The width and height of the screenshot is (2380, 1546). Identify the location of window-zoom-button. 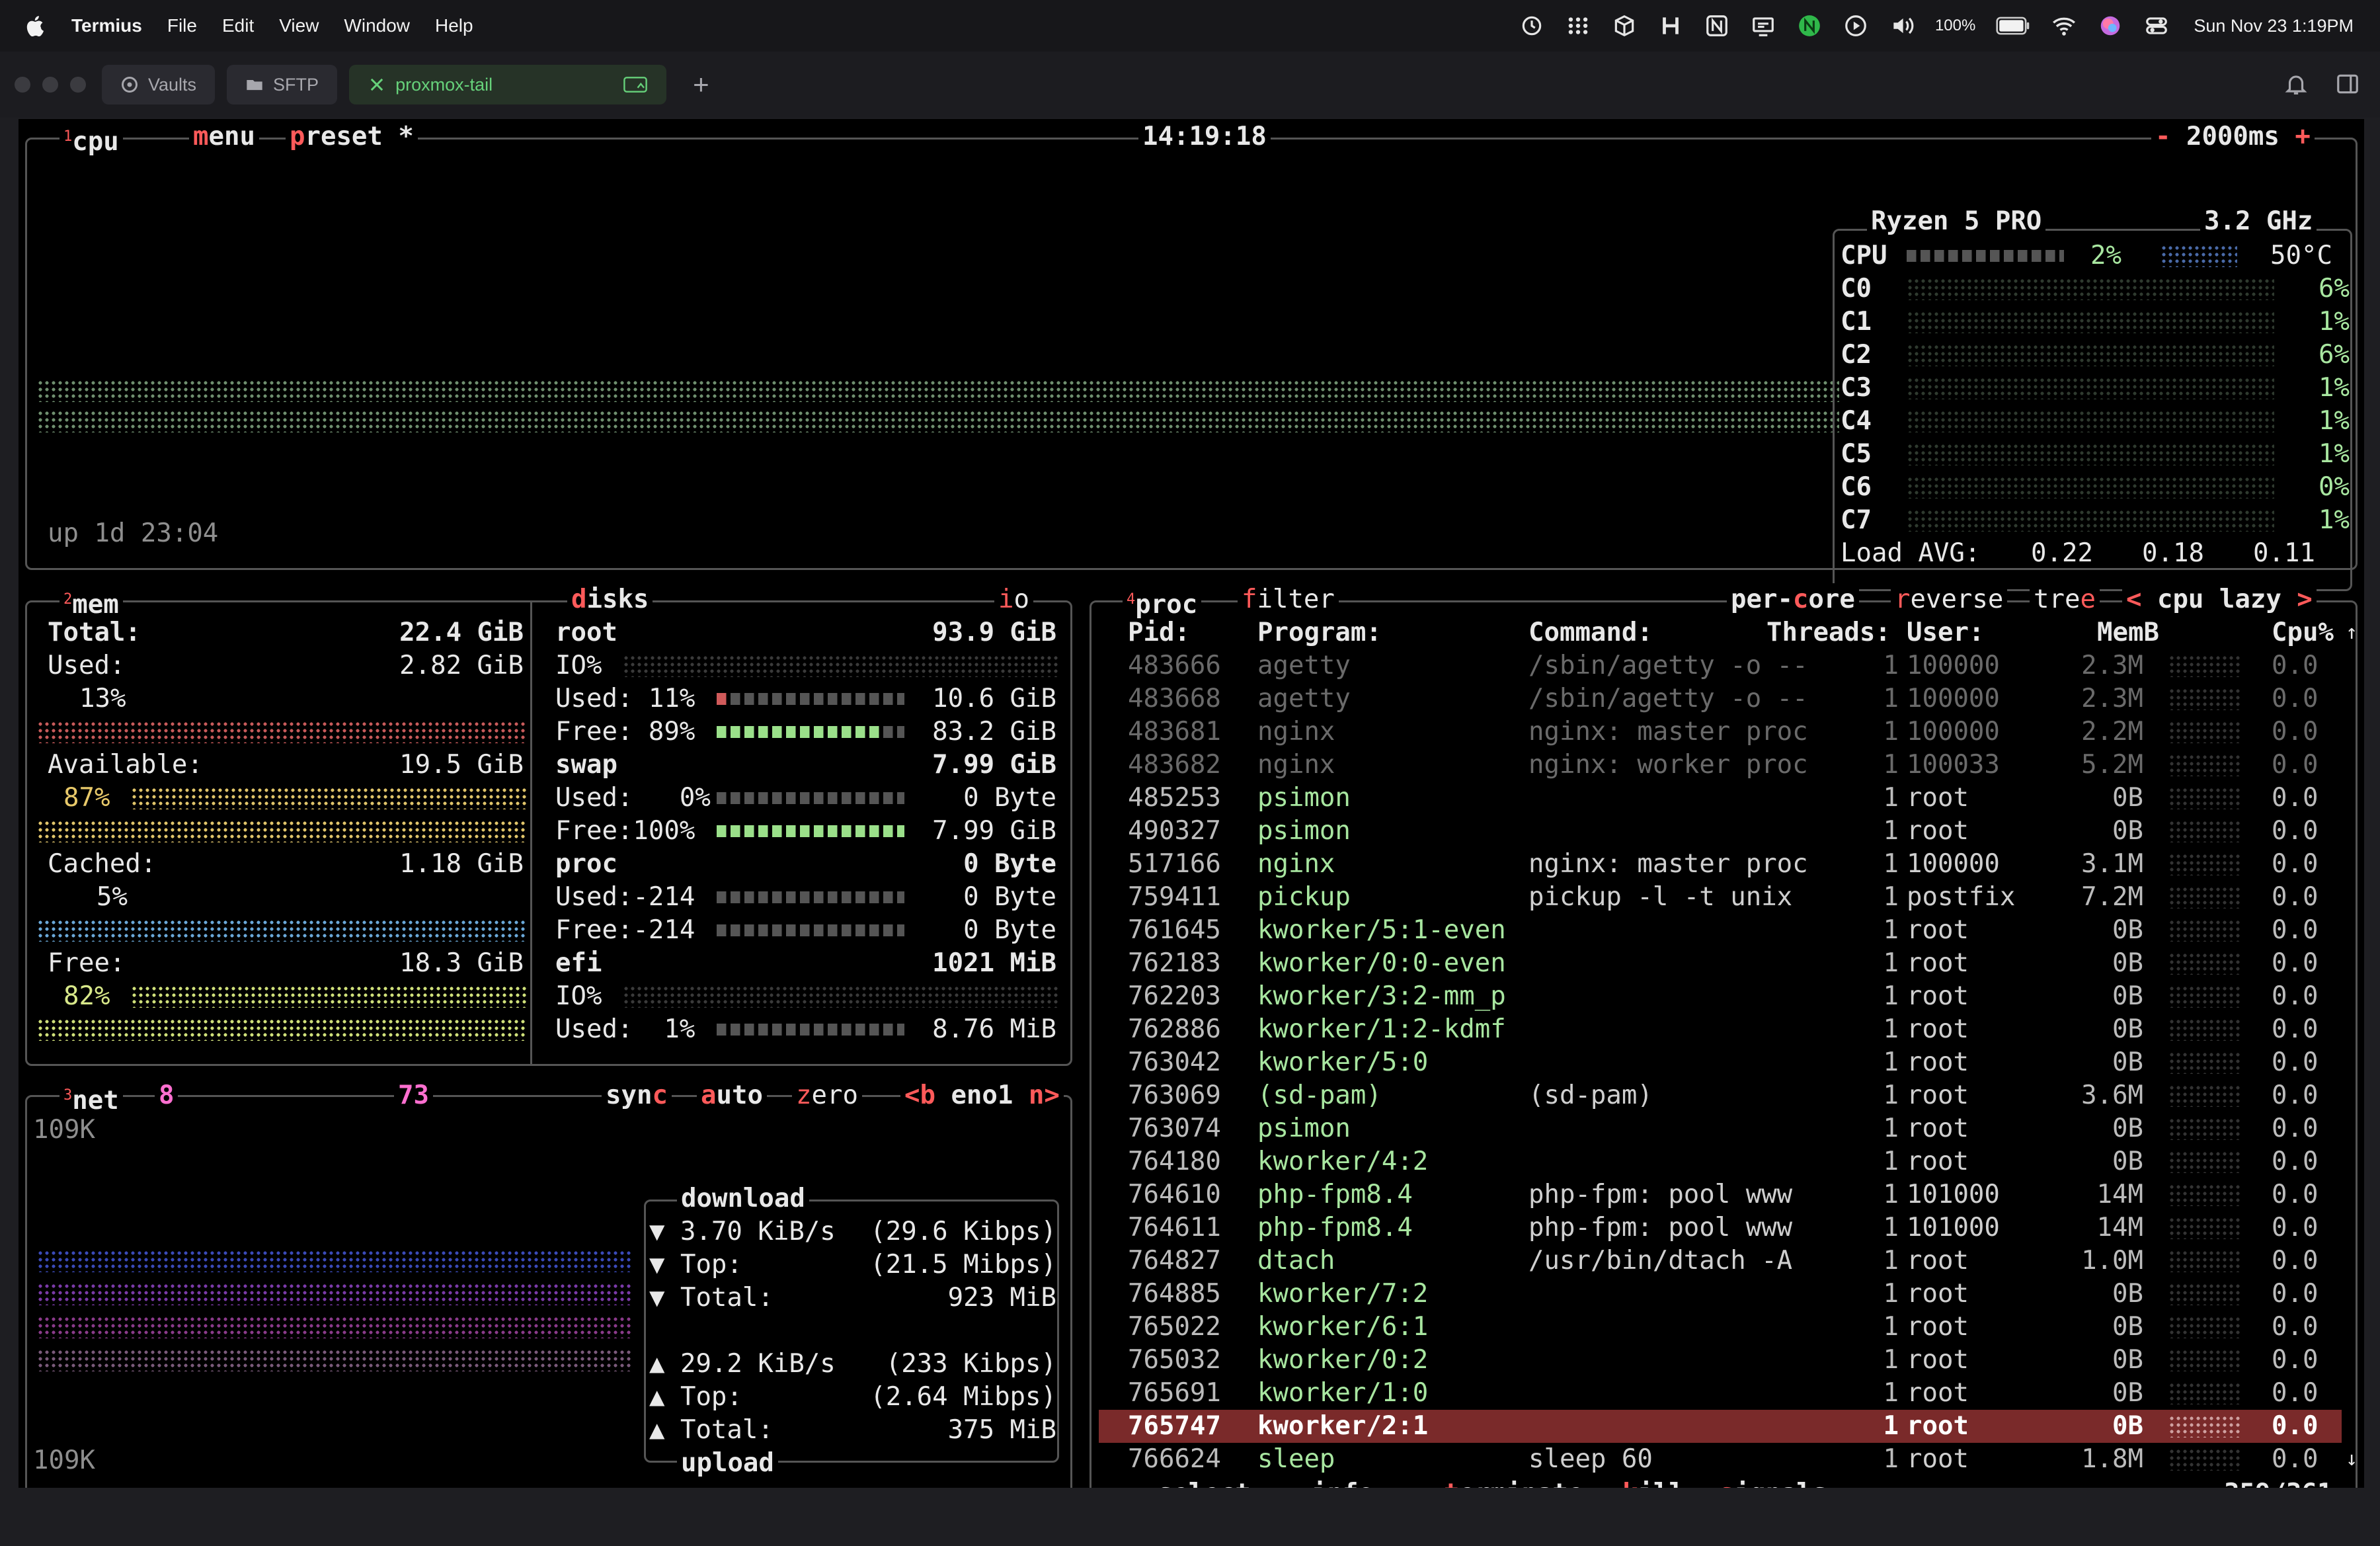
(78, 85).